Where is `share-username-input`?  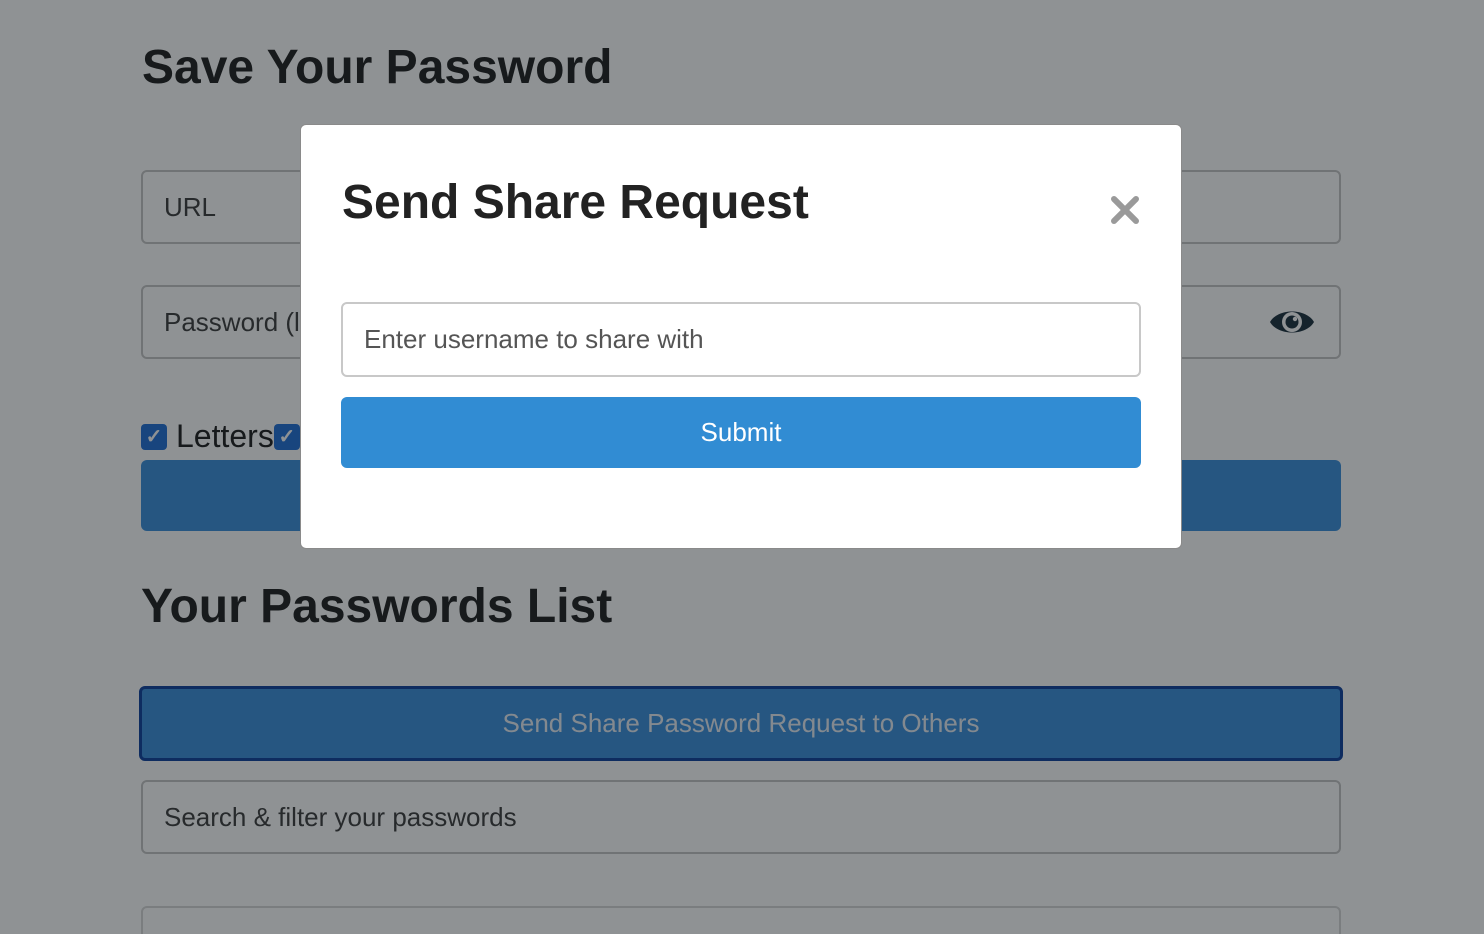
share-username-input is located at coordinates (741, 339).